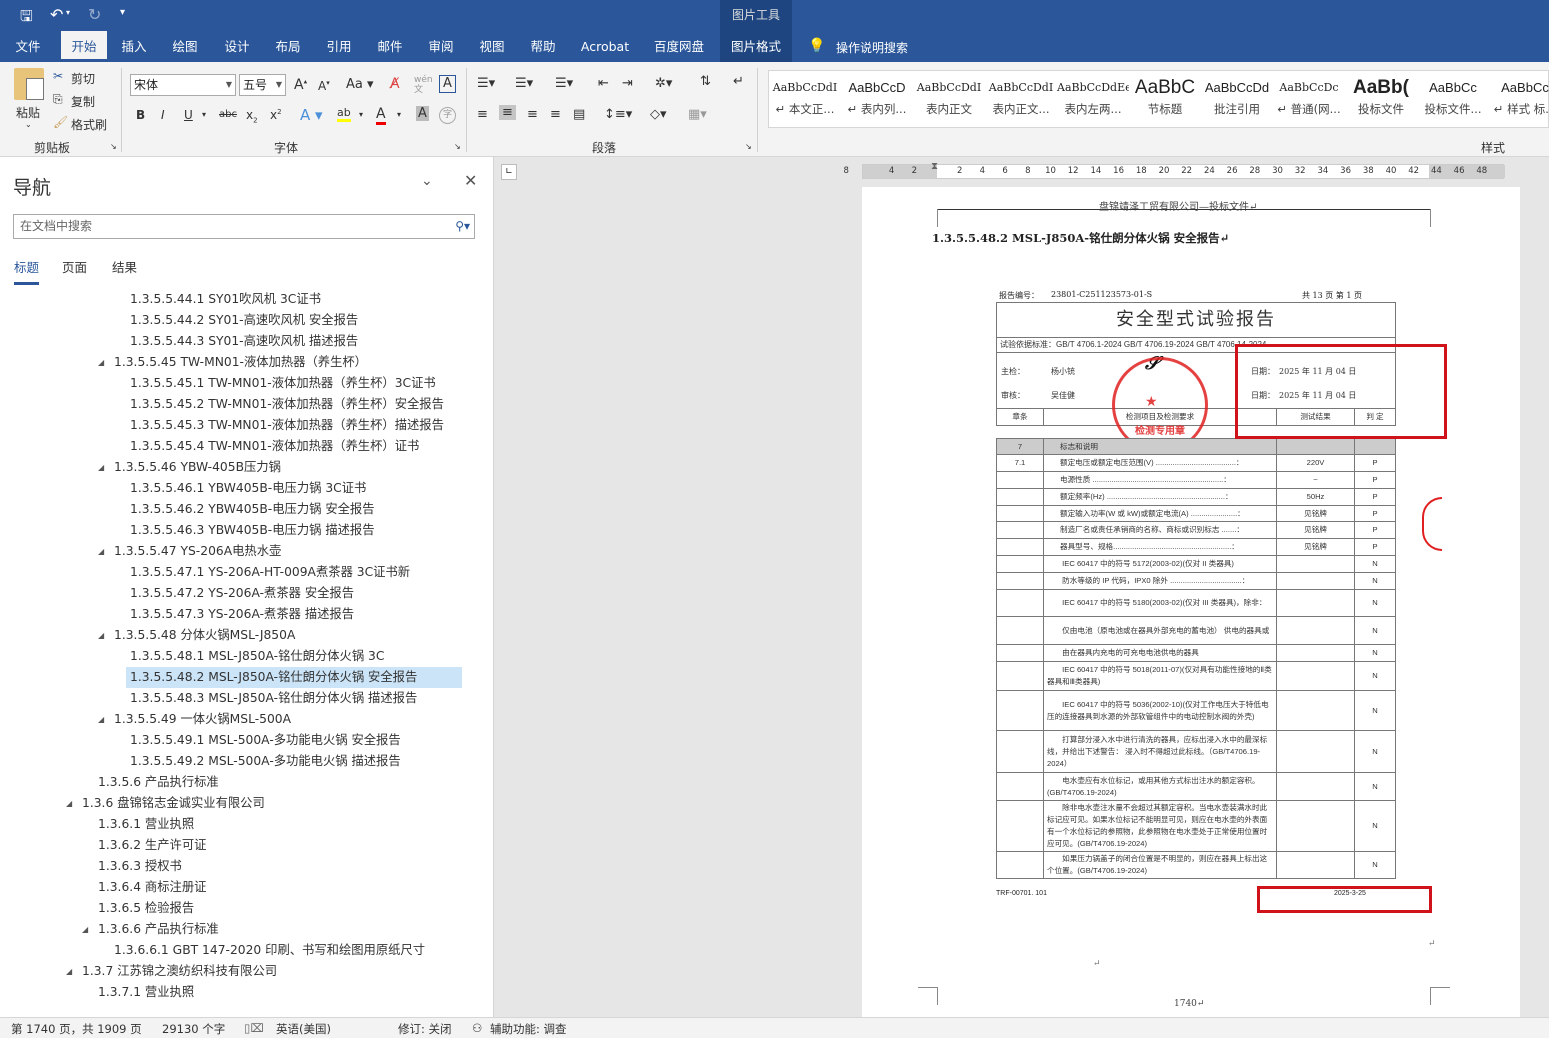 The image size is (1549, 1038). I want to click on nav-heading-item: 1.3.5.5.49 一体火锅MSL-500A, so click(202, 719).